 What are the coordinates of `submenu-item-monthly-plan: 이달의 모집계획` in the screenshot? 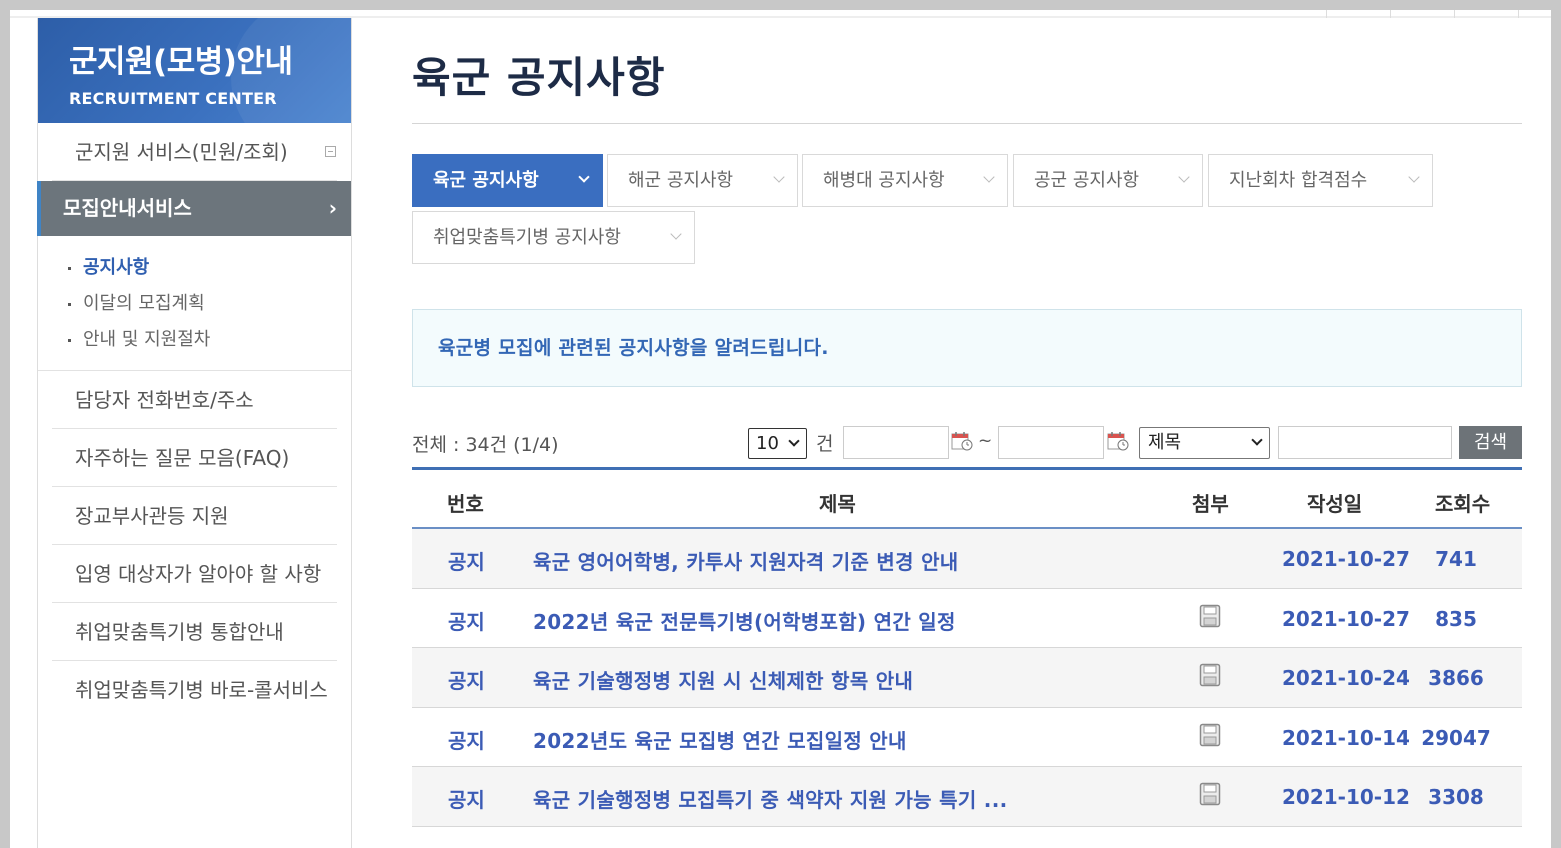 It's located at (208, 304).